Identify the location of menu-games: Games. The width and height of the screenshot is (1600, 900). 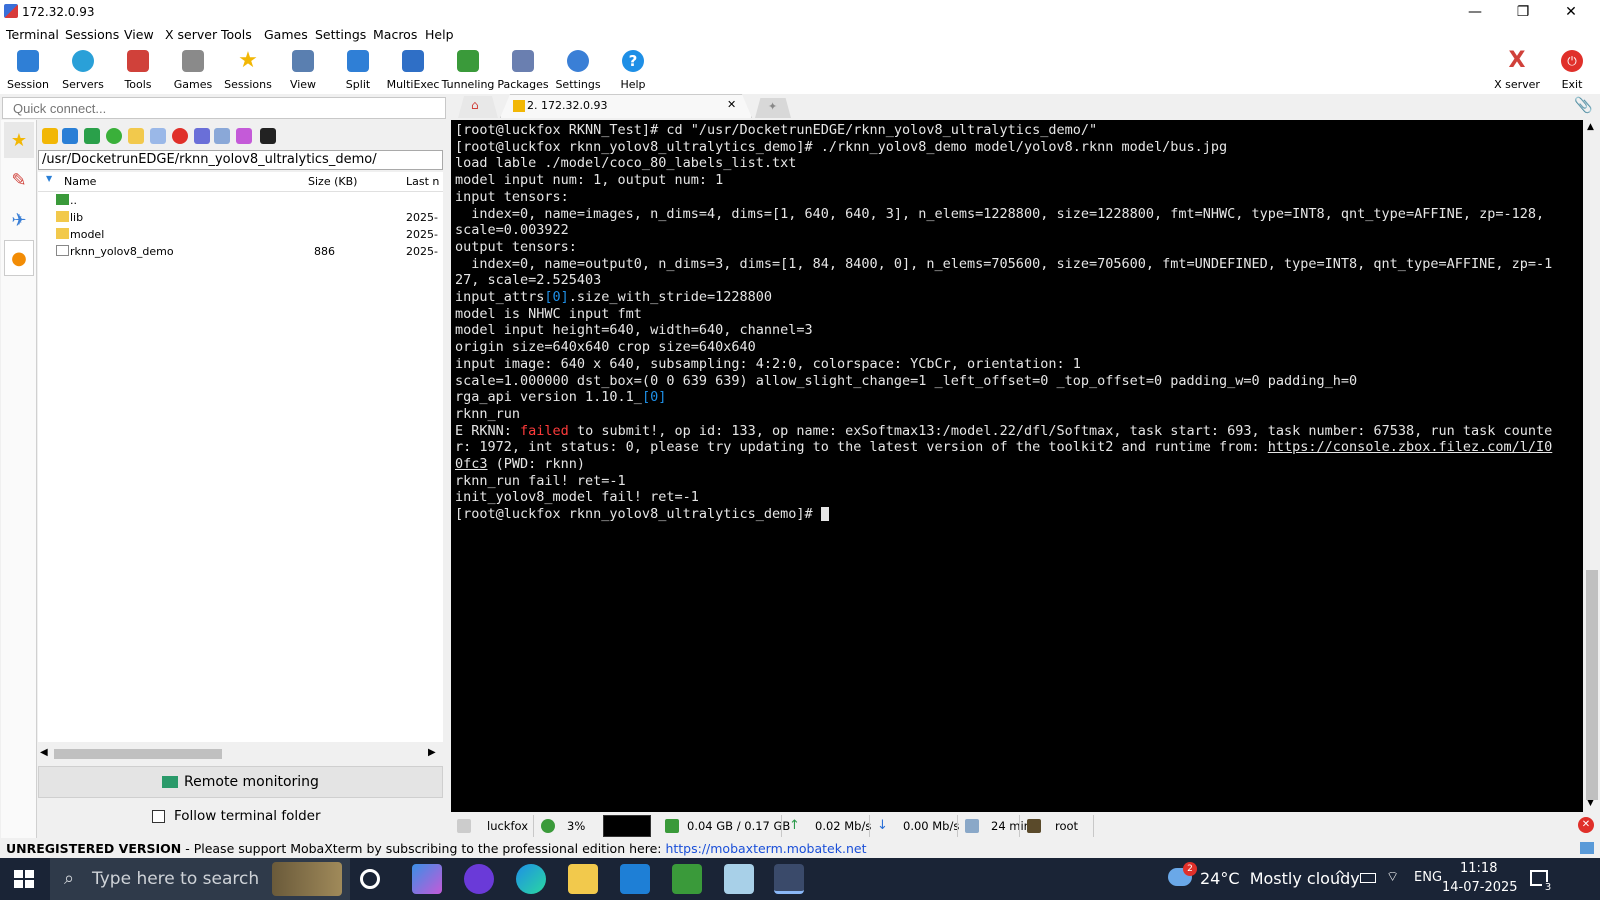
(286, 34).